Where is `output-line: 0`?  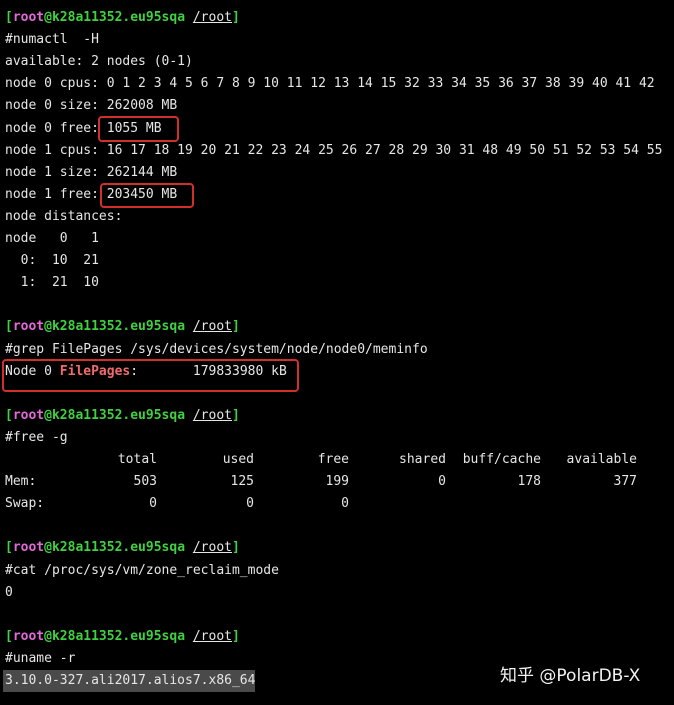 output-line: 0 is located at coordinates (9, 592).